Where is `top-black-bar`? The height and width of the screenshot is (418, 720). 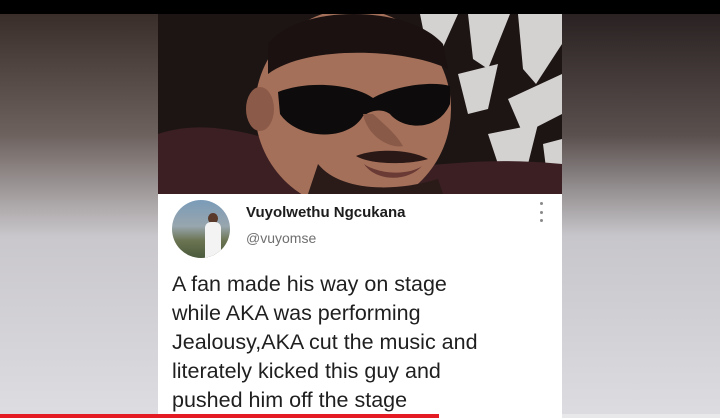
top-black-bar is located at coordinates (360, 7).